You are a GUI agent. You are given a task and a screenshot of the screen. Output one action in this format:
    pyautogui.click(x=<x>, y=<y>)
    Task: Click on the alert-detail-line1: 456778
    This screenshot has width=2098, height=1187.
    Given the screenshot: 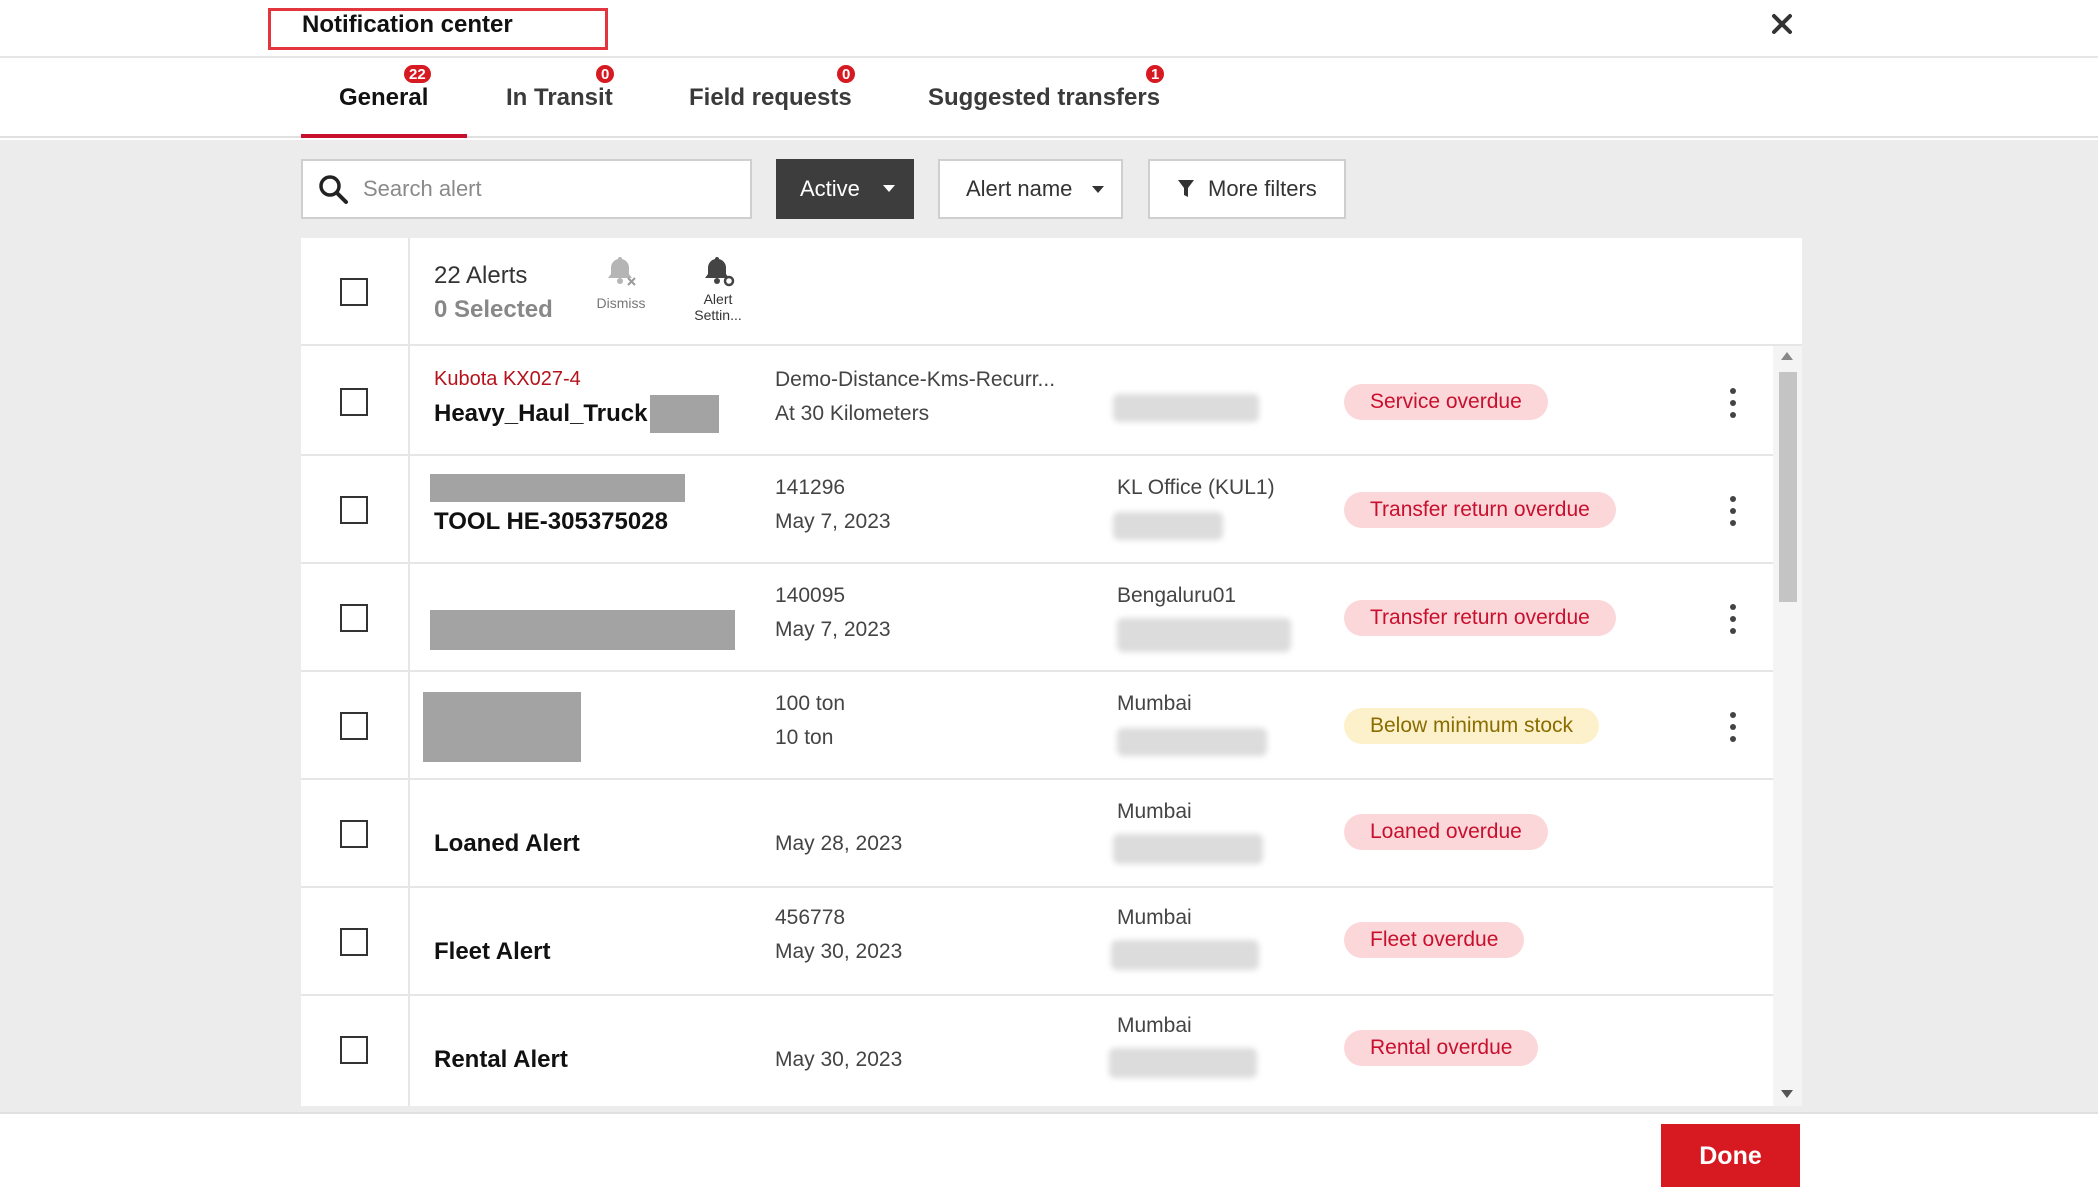 What is the action you would take?
    pyautogui.click(x=810, y=917)
    